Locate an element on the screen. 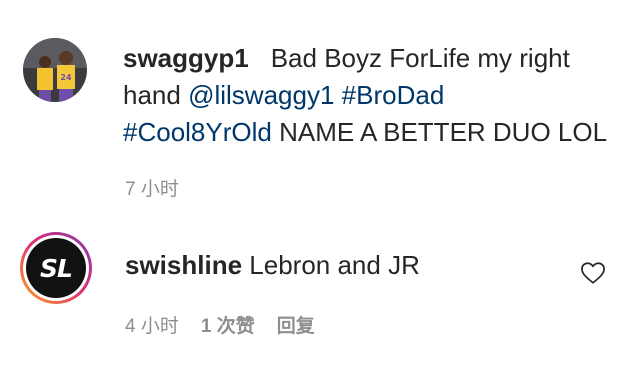  heart-outline-icon is located at coordinates (593, 273).